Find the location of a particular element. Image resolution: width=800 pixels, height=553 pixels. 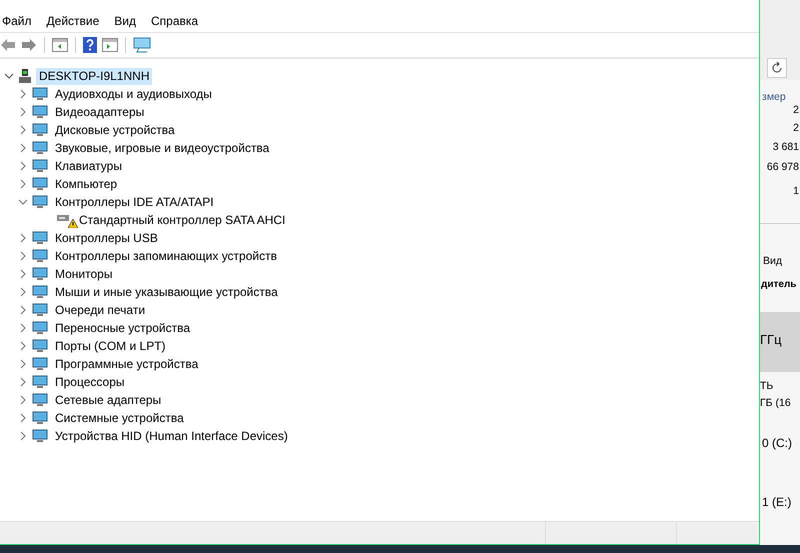

tree-item: Видеоадаптеры is located at coordinates (100, 112).